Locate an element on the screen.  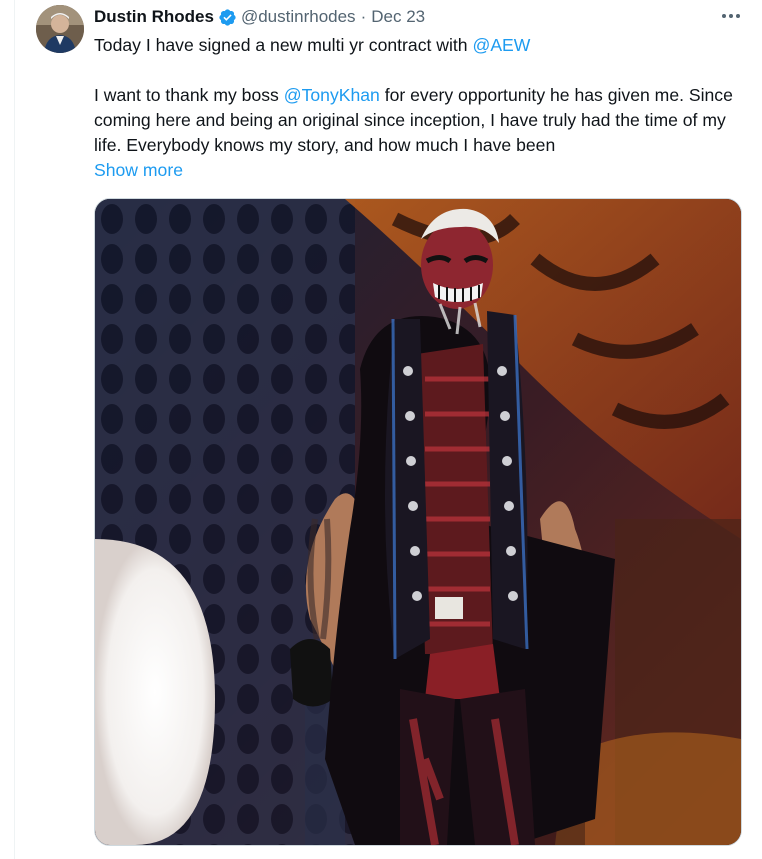
verified-badge-icon is located at coordinates (227, 17).